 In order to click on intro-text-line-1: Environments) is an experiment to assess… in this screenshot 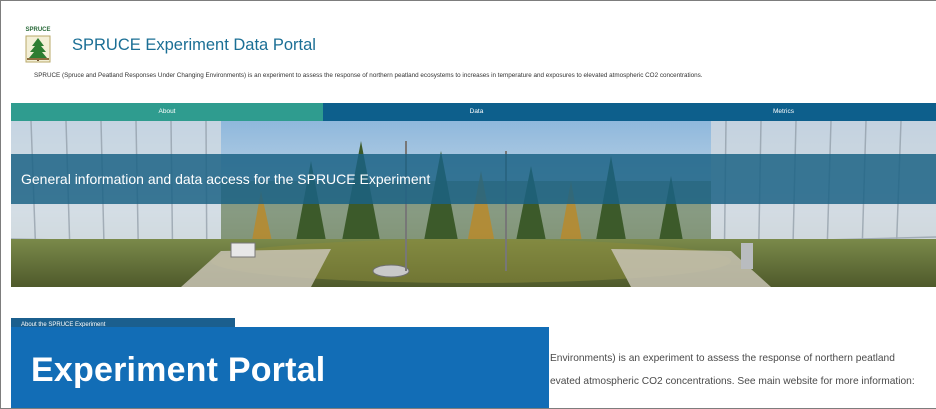, I will do `click(722, 358)`.